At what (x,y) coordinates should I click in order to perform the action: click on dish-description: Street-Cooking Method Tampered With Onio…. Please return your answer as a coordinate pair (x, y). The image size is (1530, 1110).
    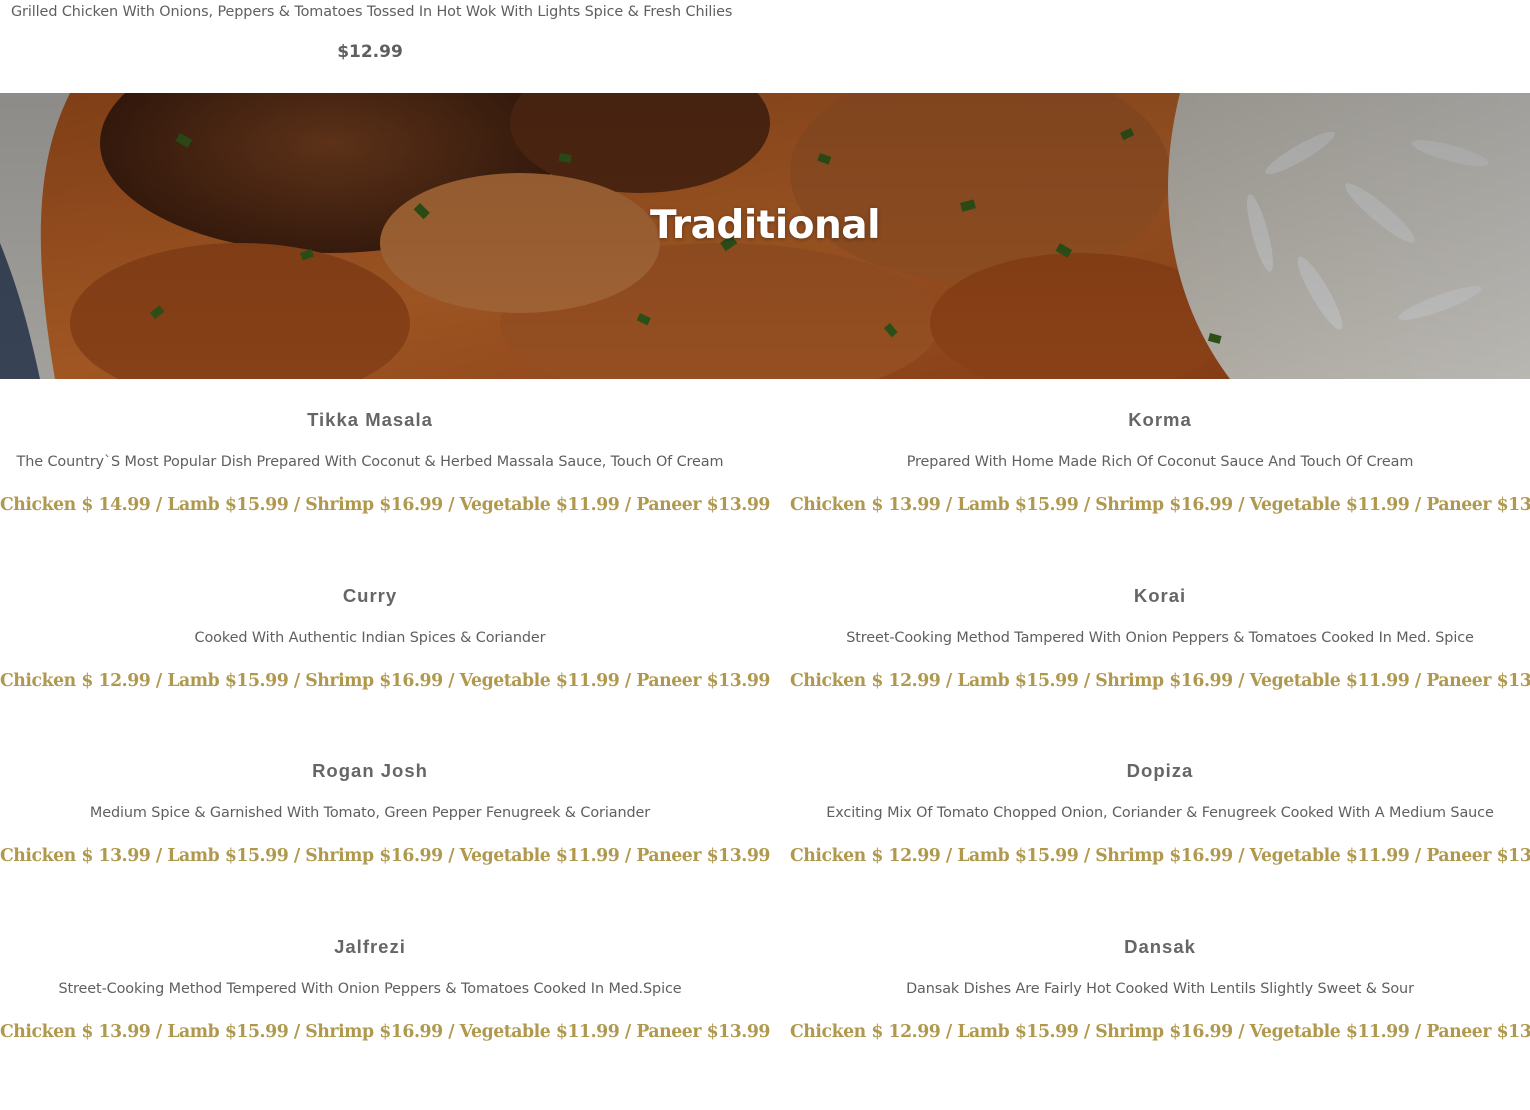
    Looking at the image, I should click on (1160, 638).